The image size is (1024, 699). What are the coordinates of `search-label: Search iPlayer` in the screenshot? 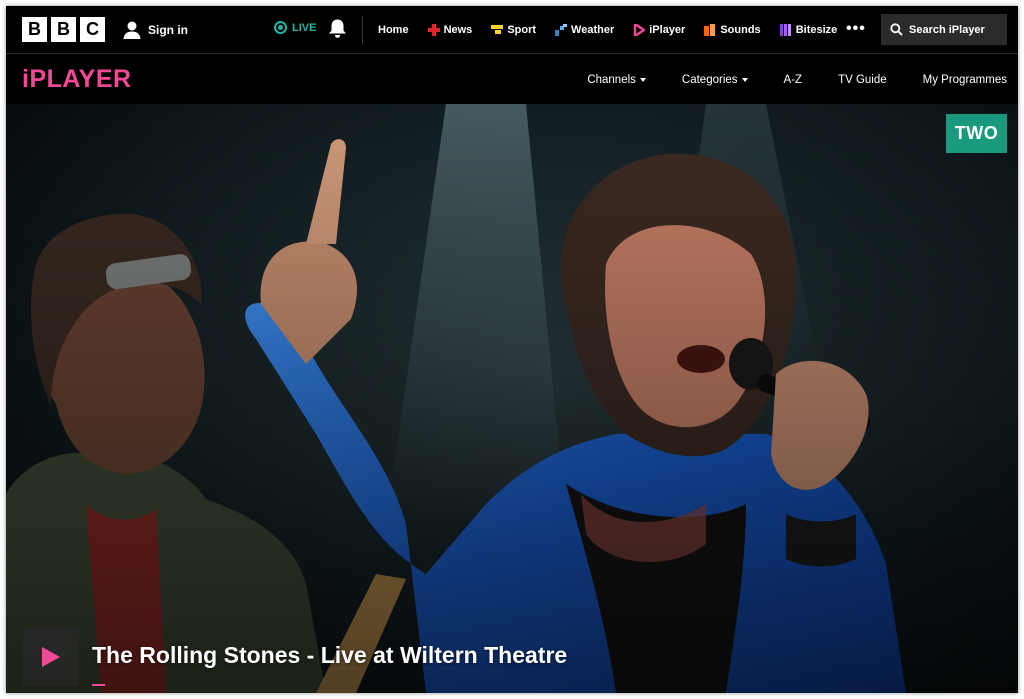 It's located at (947, 29).